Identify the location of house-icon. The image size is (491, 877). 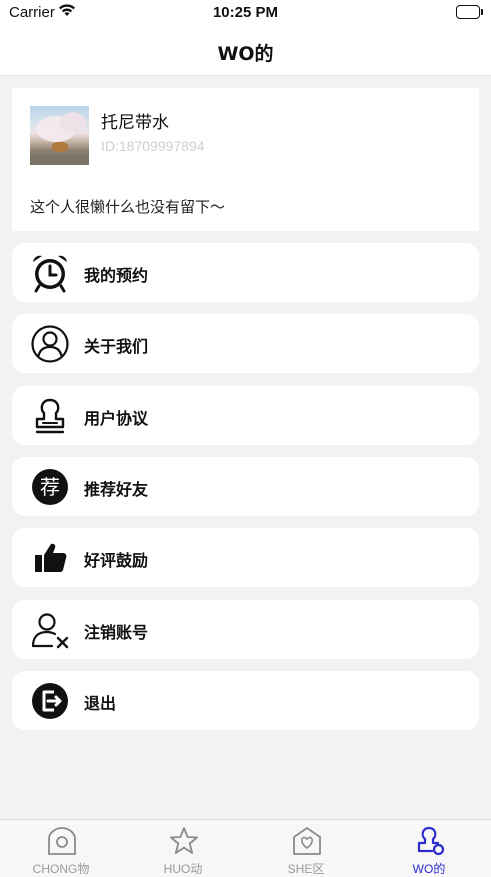
(62, 841).